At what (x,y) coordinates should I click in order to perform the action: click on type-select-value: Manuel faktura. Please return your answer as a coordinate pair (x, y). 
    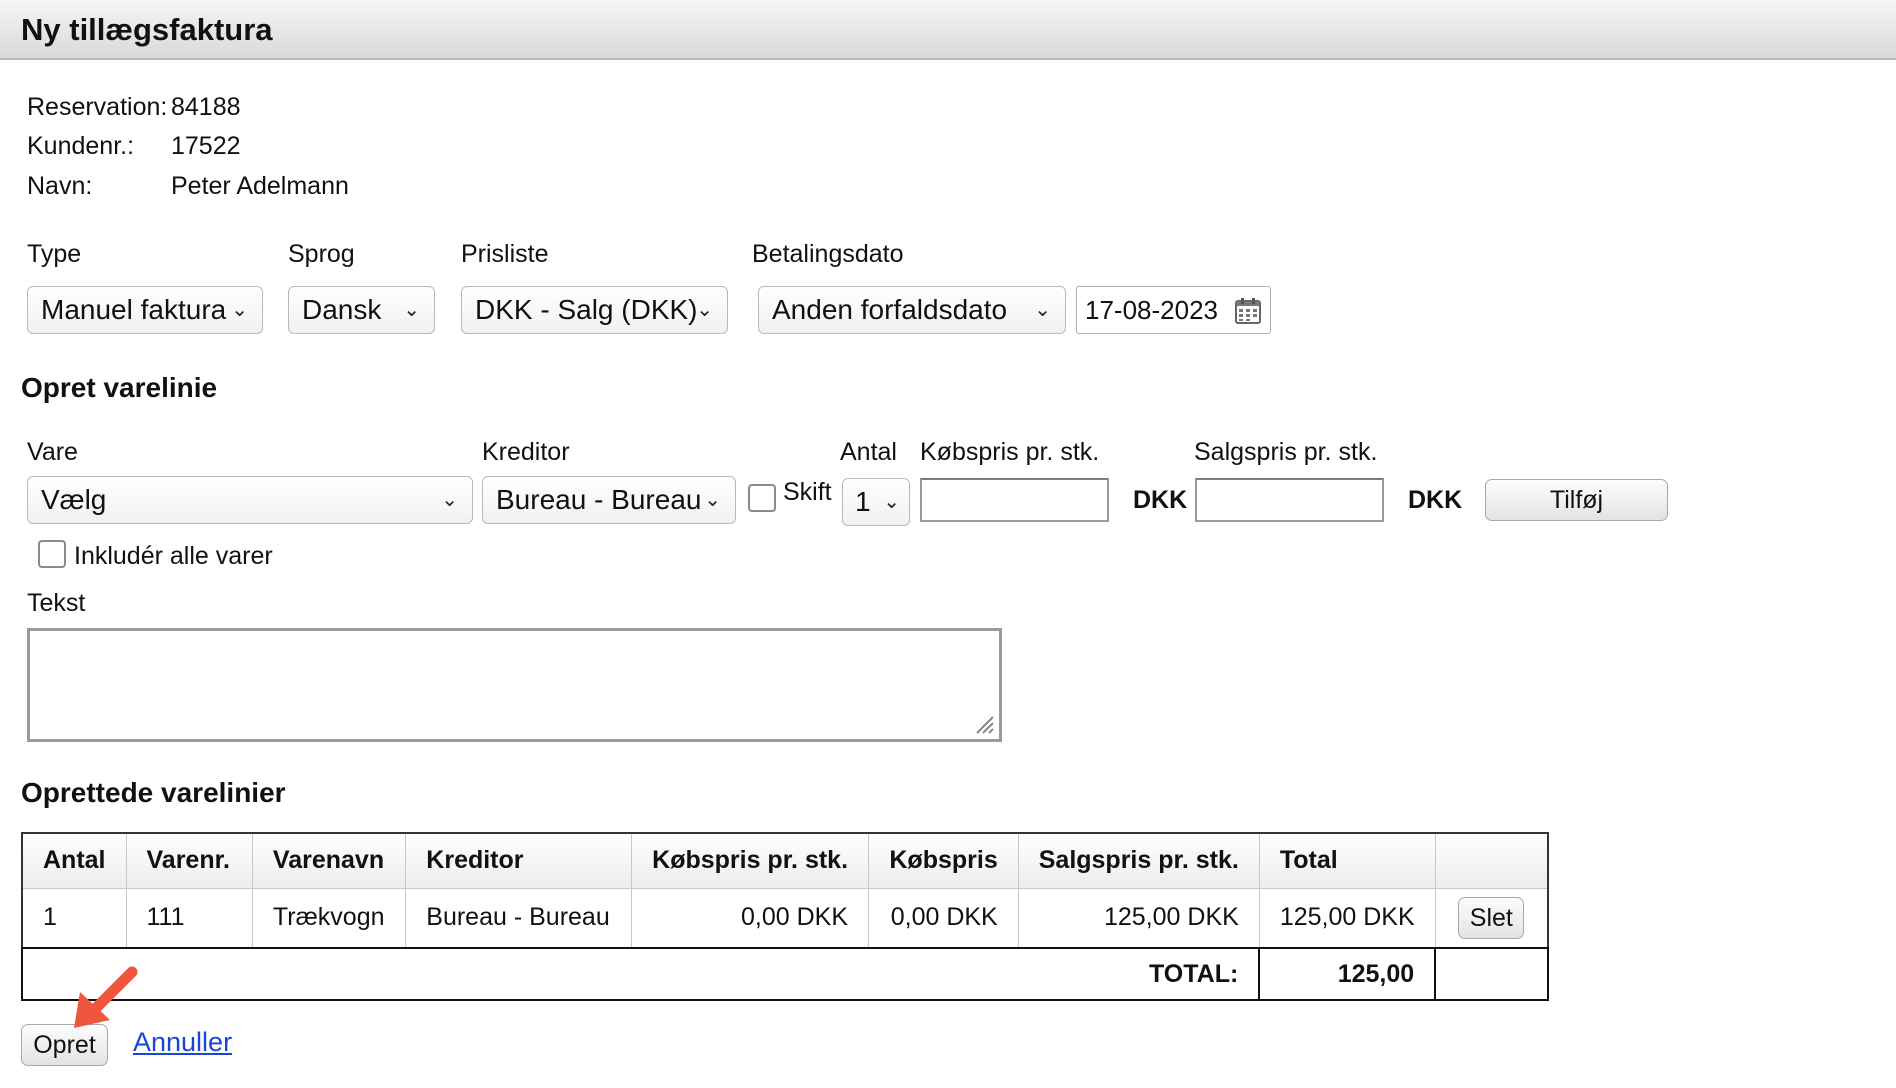
    Looking at the image, I should click on (134, 309).